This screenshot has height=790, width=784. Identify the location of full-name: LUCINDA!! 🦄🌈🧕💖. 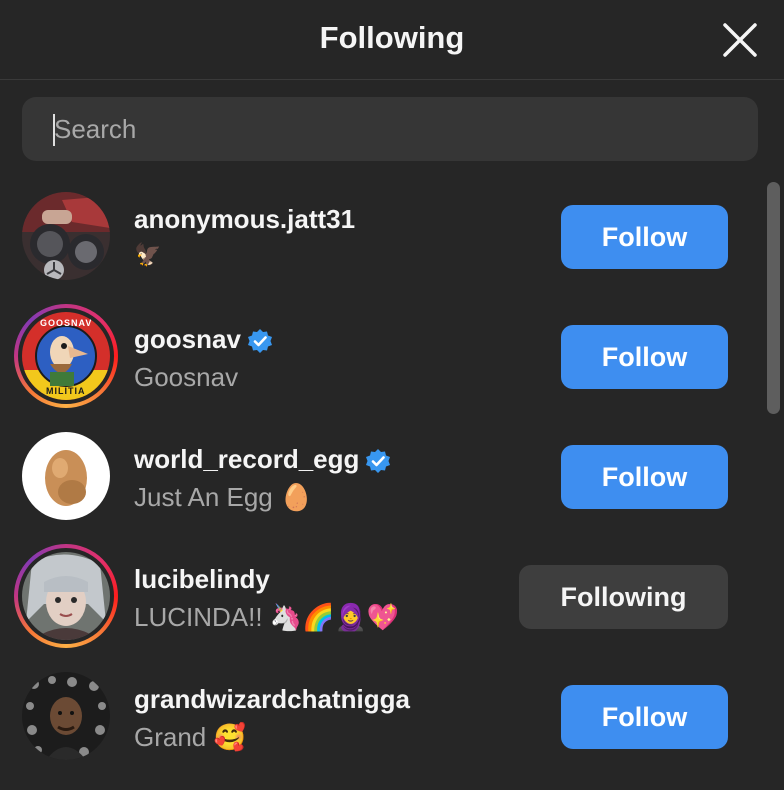
(267, 617).